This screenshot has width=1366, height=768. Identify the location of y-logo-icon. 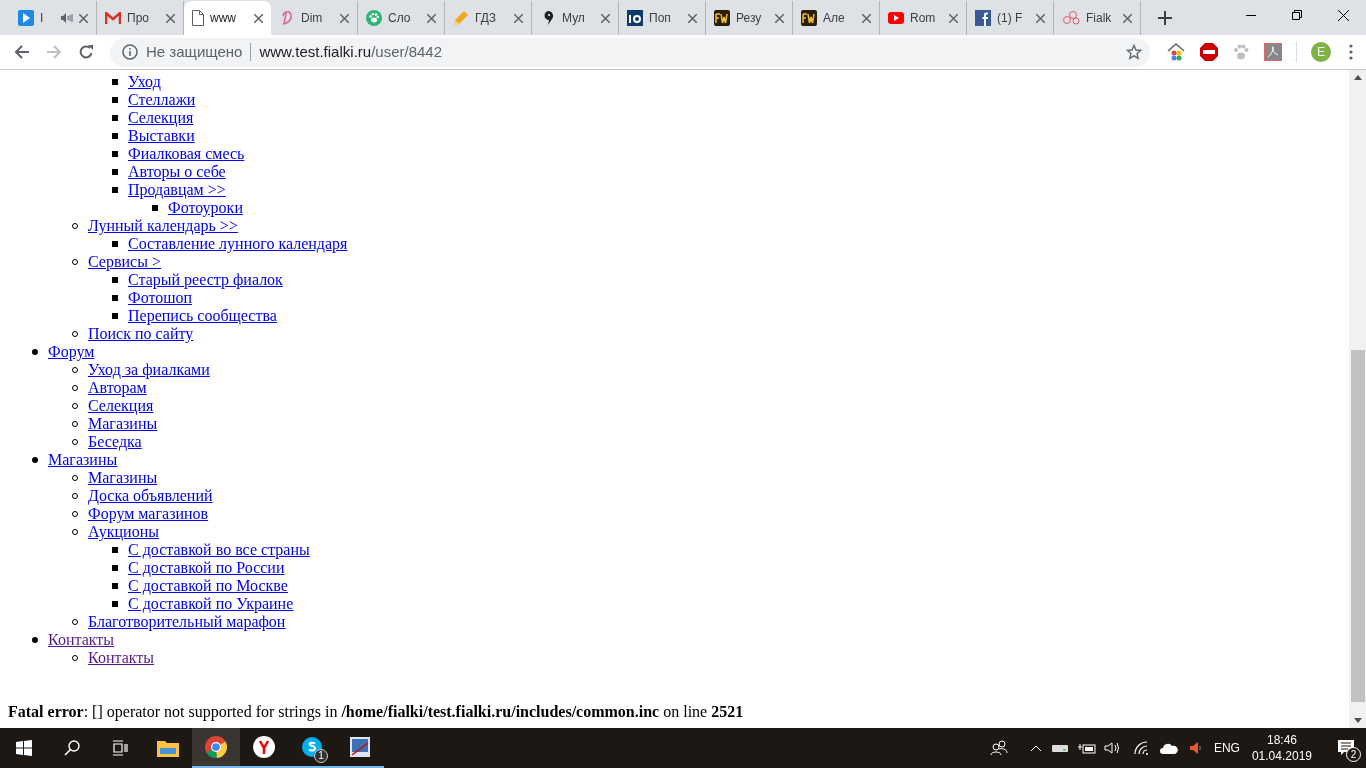
(264, 747).